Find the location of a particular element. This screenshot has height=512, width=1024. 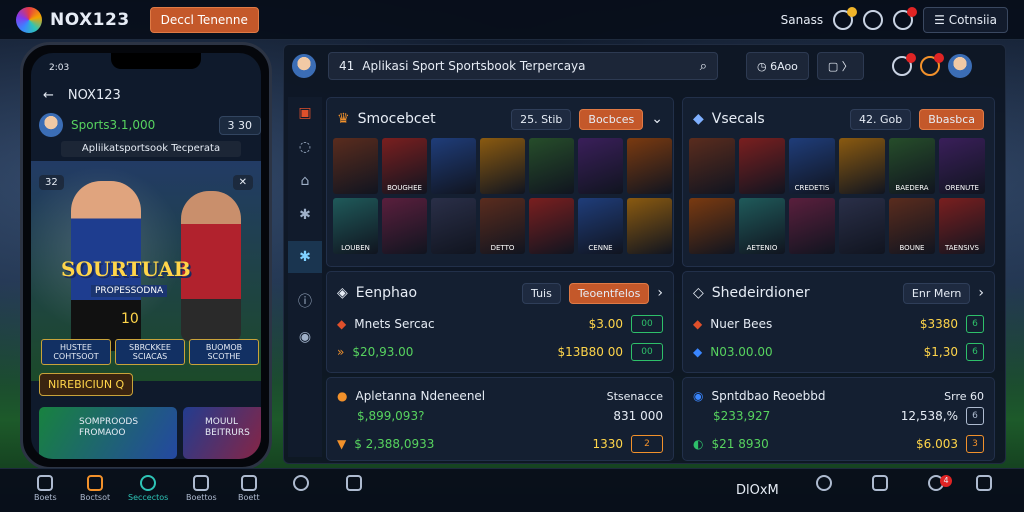

nav-item-home: Boets is located at coordinates (45, 488).